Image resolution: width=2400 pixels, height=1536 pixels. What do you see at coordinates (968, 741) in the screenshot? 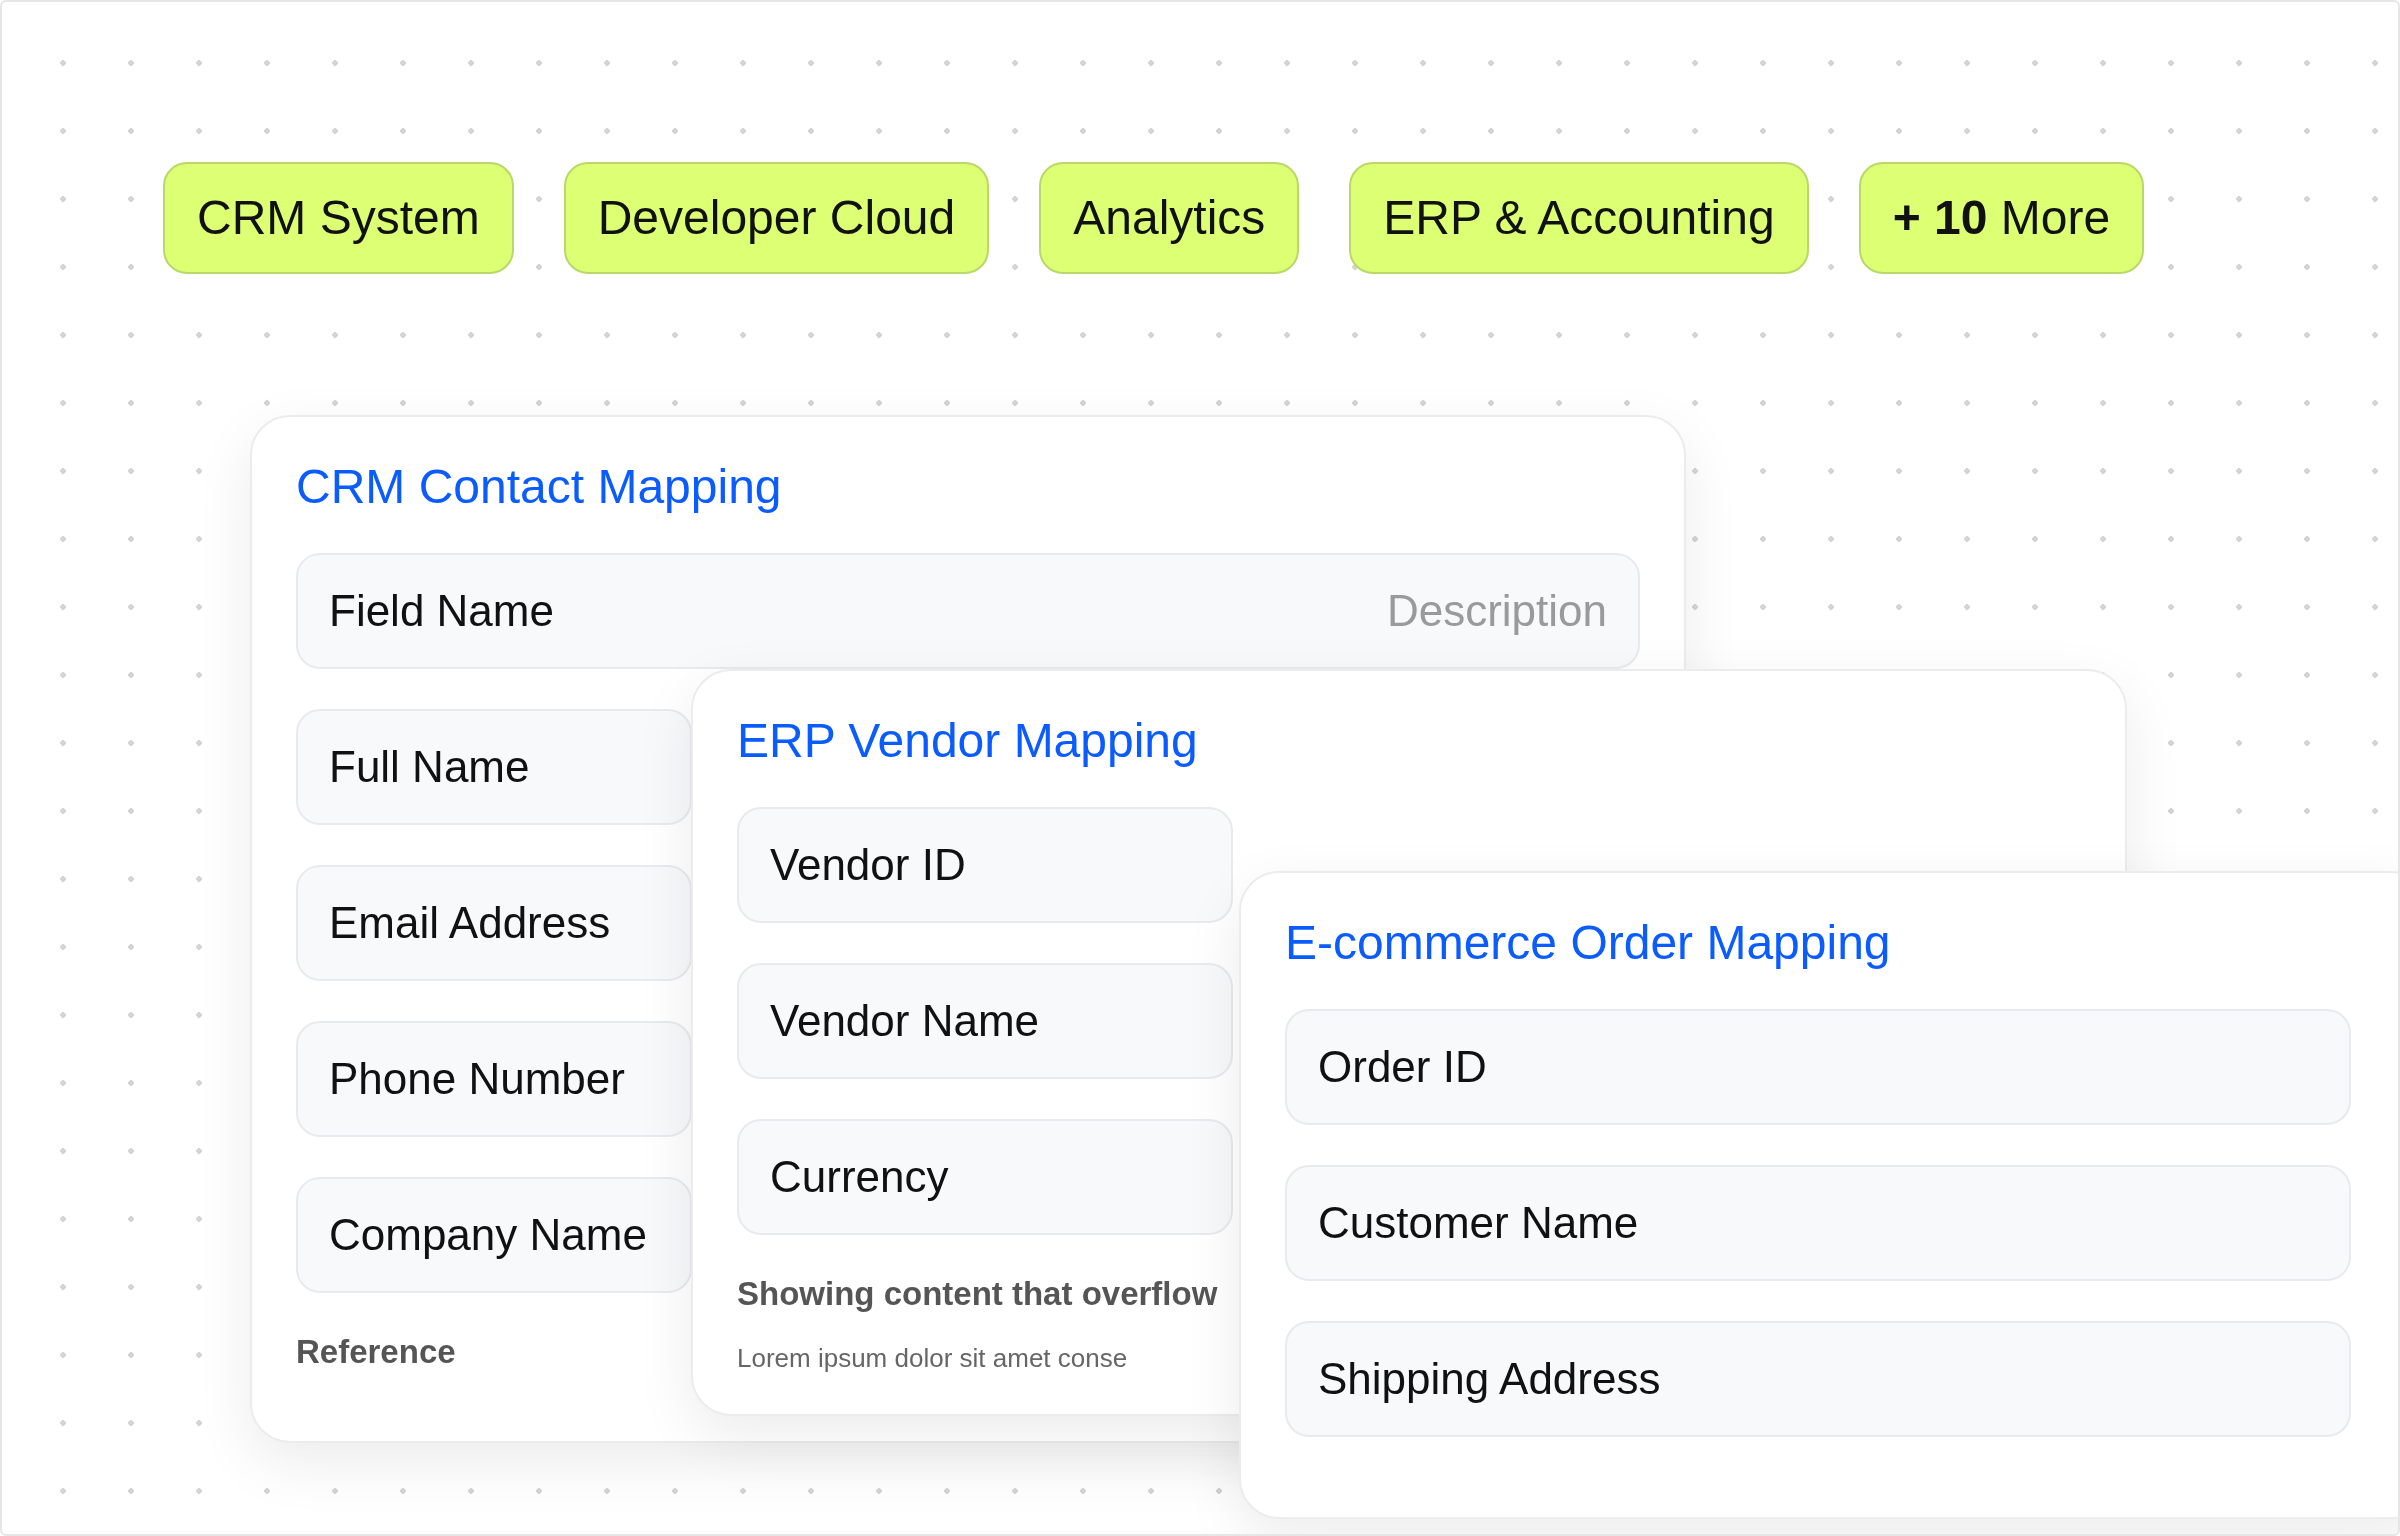
I see `card-title: ERP Vendor Mapping` at bounding box center [968, 741].